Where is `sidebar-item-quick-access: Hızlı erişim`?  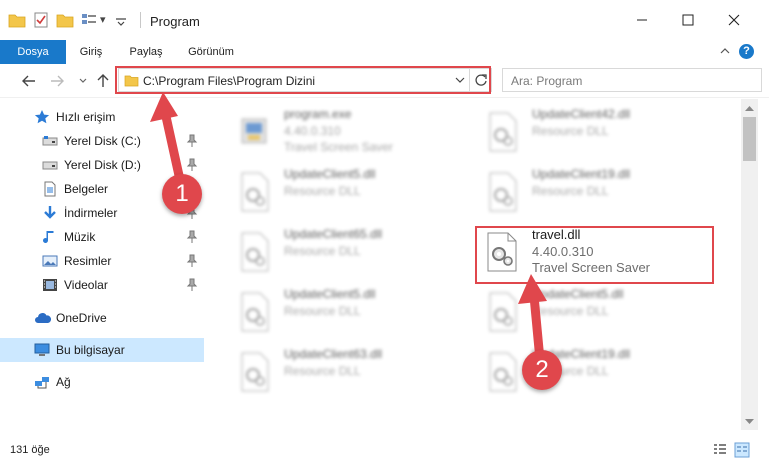 sidebar-item-quick-access: Hızlı erişim is located at coordinates (102, 117).